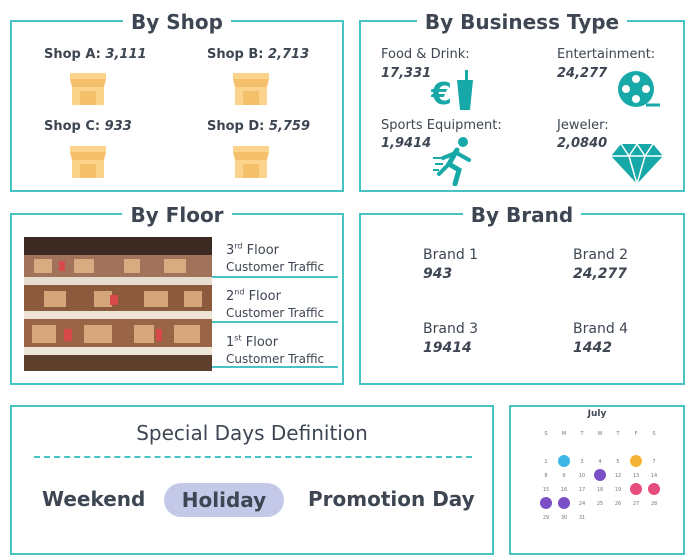 The width and height of the screenshot is (685, 555). What do you see at coordinates (177, 22) in the screenshot?
I see `by-shop-title: By Shop` at bounding box center [177, 22].